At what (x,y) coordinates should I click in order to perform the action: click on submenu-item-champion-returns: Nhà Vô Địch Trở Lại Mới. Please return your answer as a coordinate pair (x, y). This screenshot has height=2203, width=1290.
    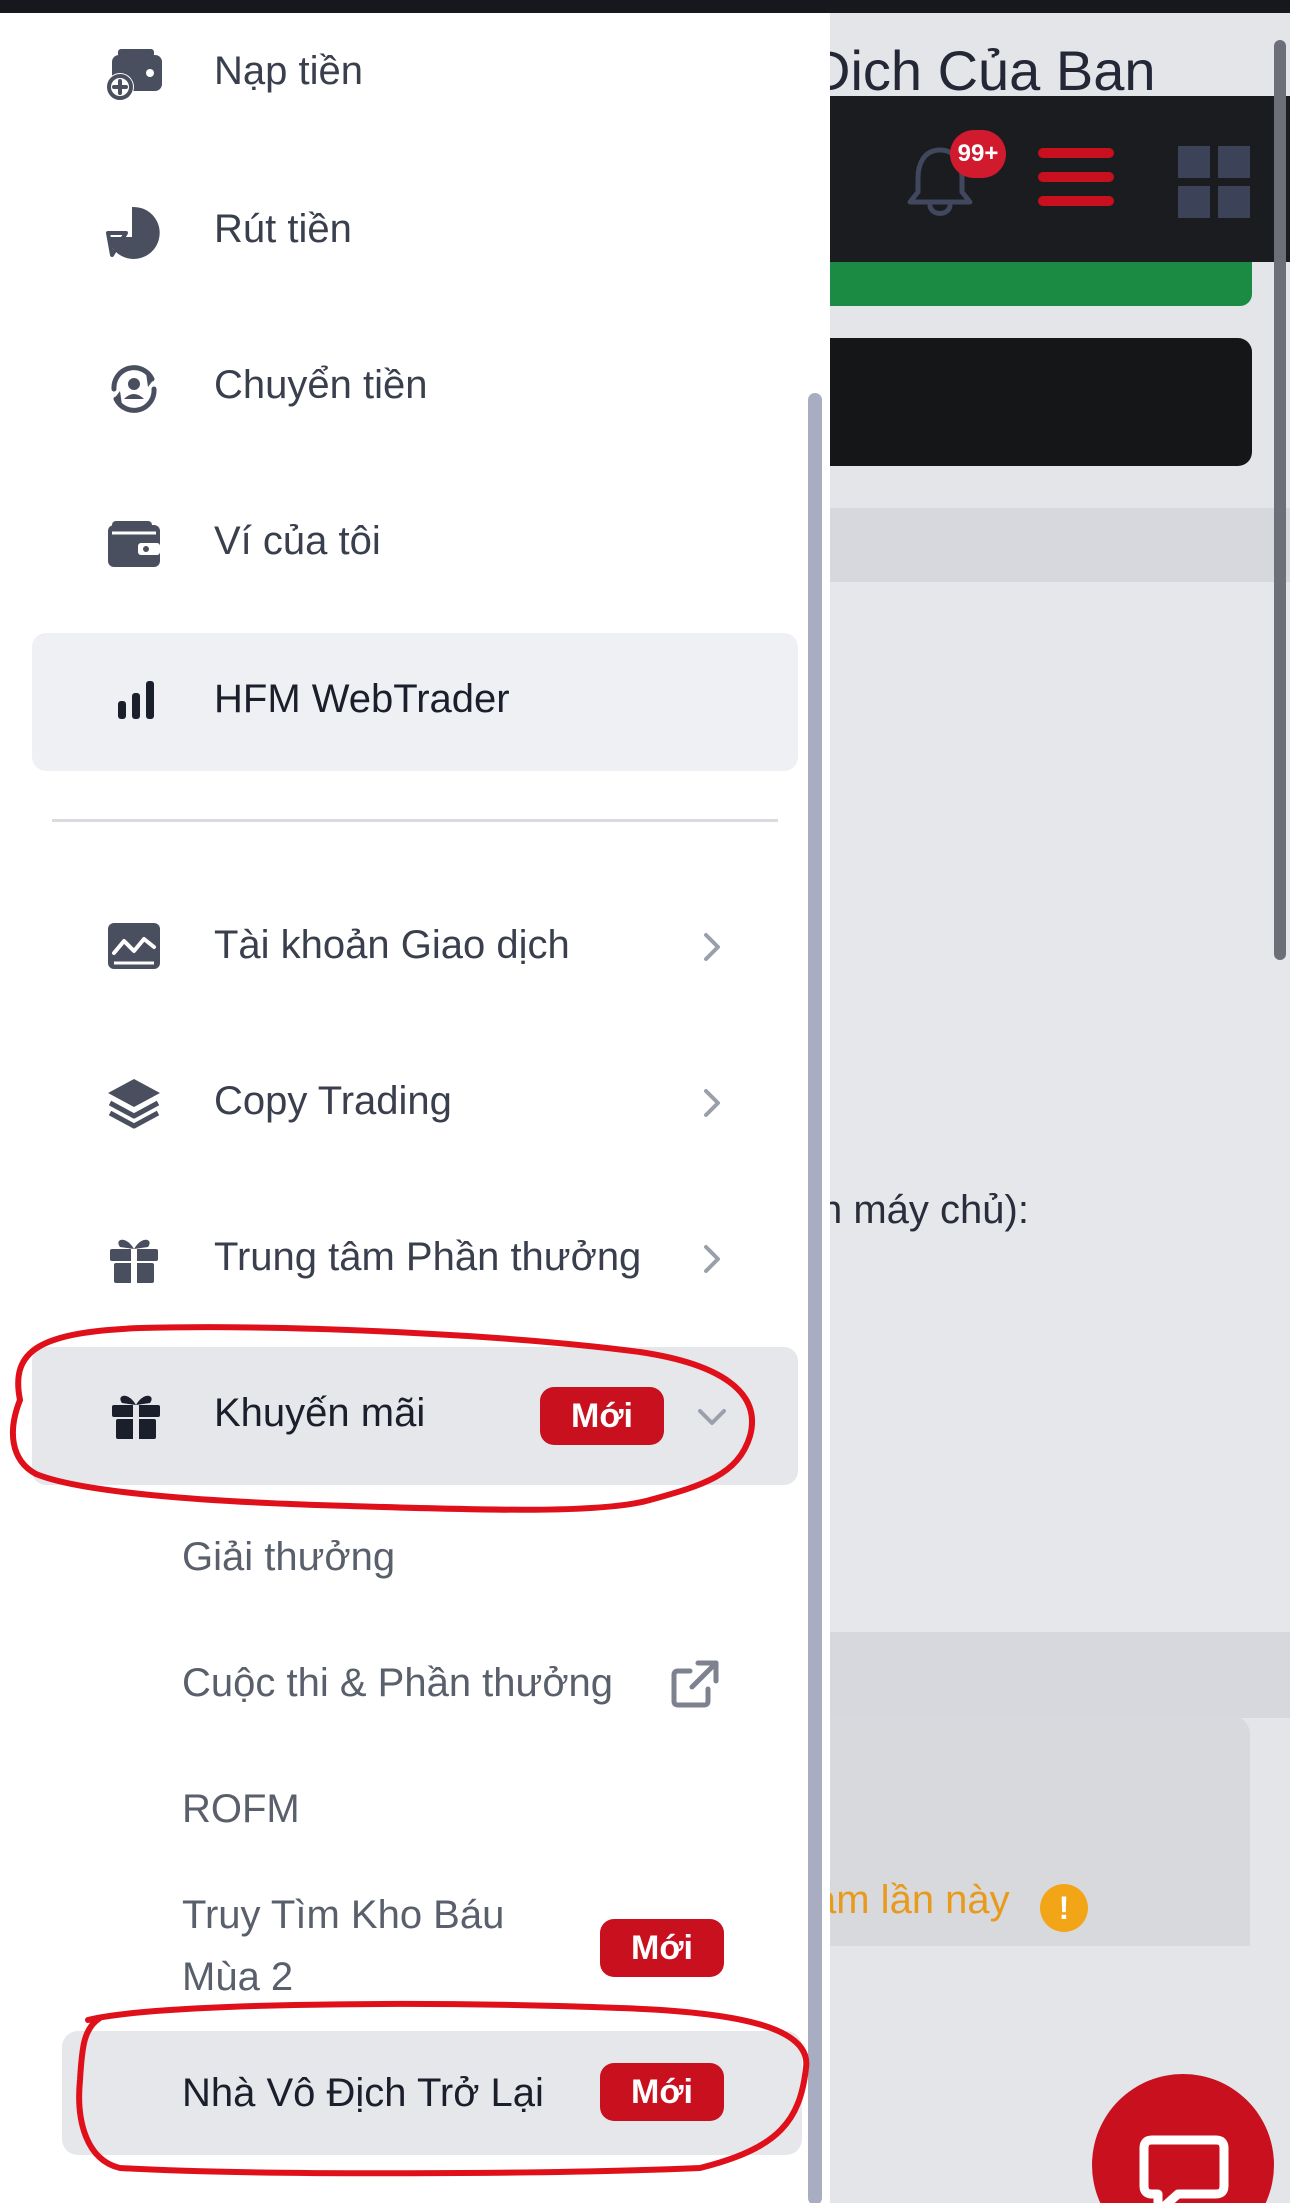
    Looking at the image, I should click on (432, 2093).